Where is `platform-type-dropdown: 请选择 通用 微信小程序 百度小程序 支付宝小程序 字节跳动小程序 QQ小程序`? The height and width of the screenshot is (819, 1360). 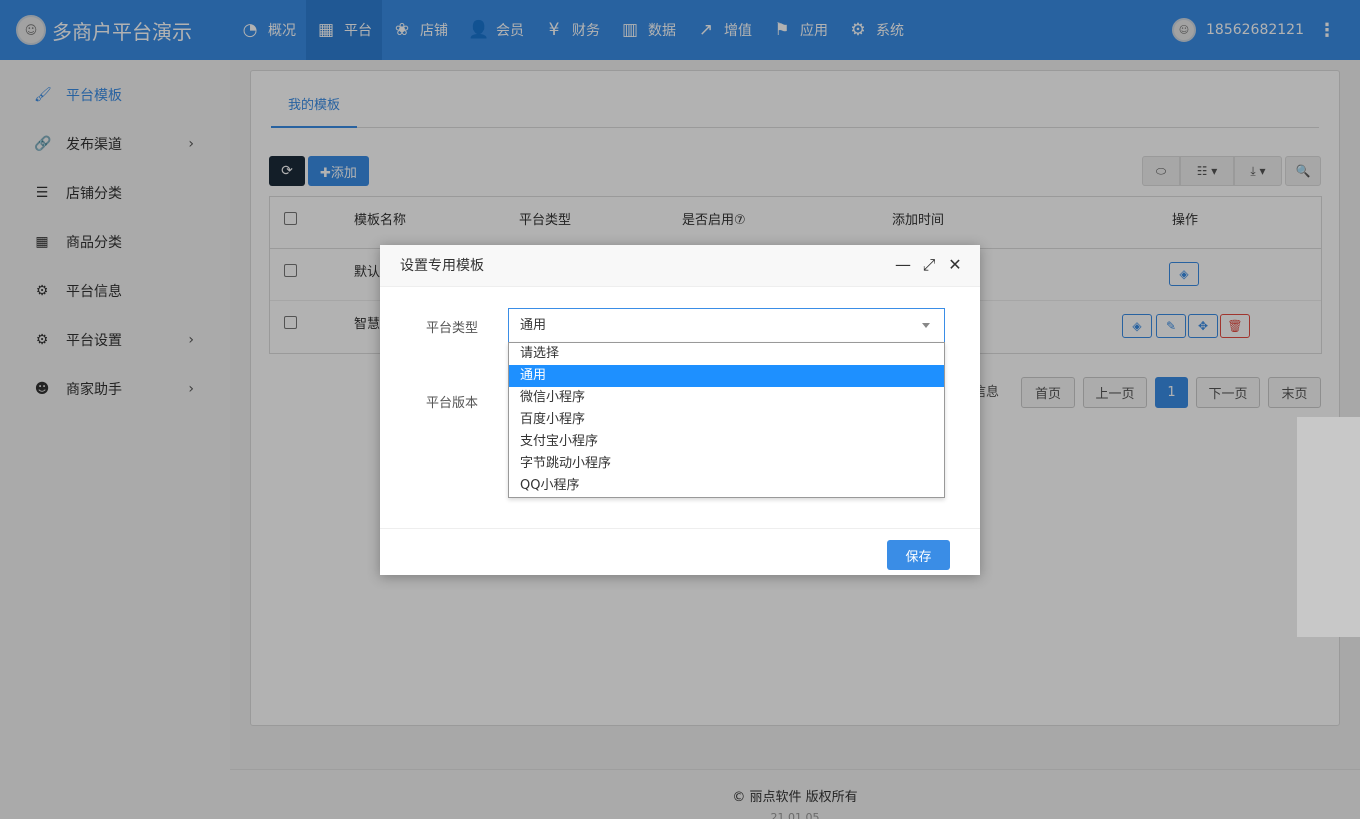
platform-type-dropdown: 请选择 通用 微信小程序 百度小程序 支付宝小程序 字节跳动小程序 QQ小程序 is located at coordinates (726, 420).